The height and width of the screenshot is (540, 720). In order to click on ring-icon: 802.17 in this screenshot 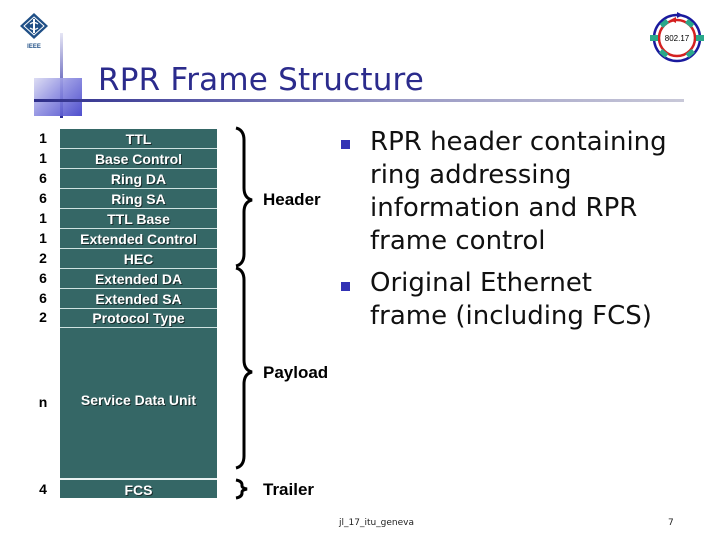, I will do `click(677, 37)`.